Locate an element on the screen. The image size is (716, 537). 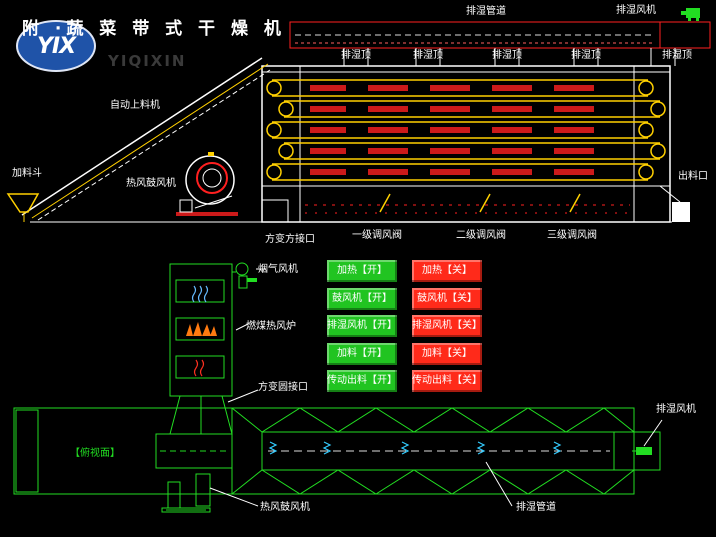
hot-air-fan-label: 热风鼓风机 is located at coordinates (151, 183).